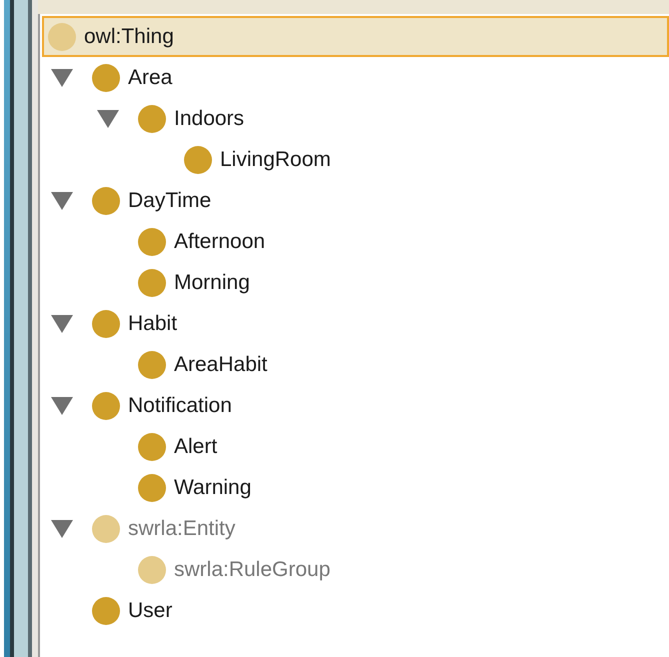  What do you see at coordinates (355, 446) in the screenshot?
I see `tree-item: Alert` at bounding box center [355, 446].